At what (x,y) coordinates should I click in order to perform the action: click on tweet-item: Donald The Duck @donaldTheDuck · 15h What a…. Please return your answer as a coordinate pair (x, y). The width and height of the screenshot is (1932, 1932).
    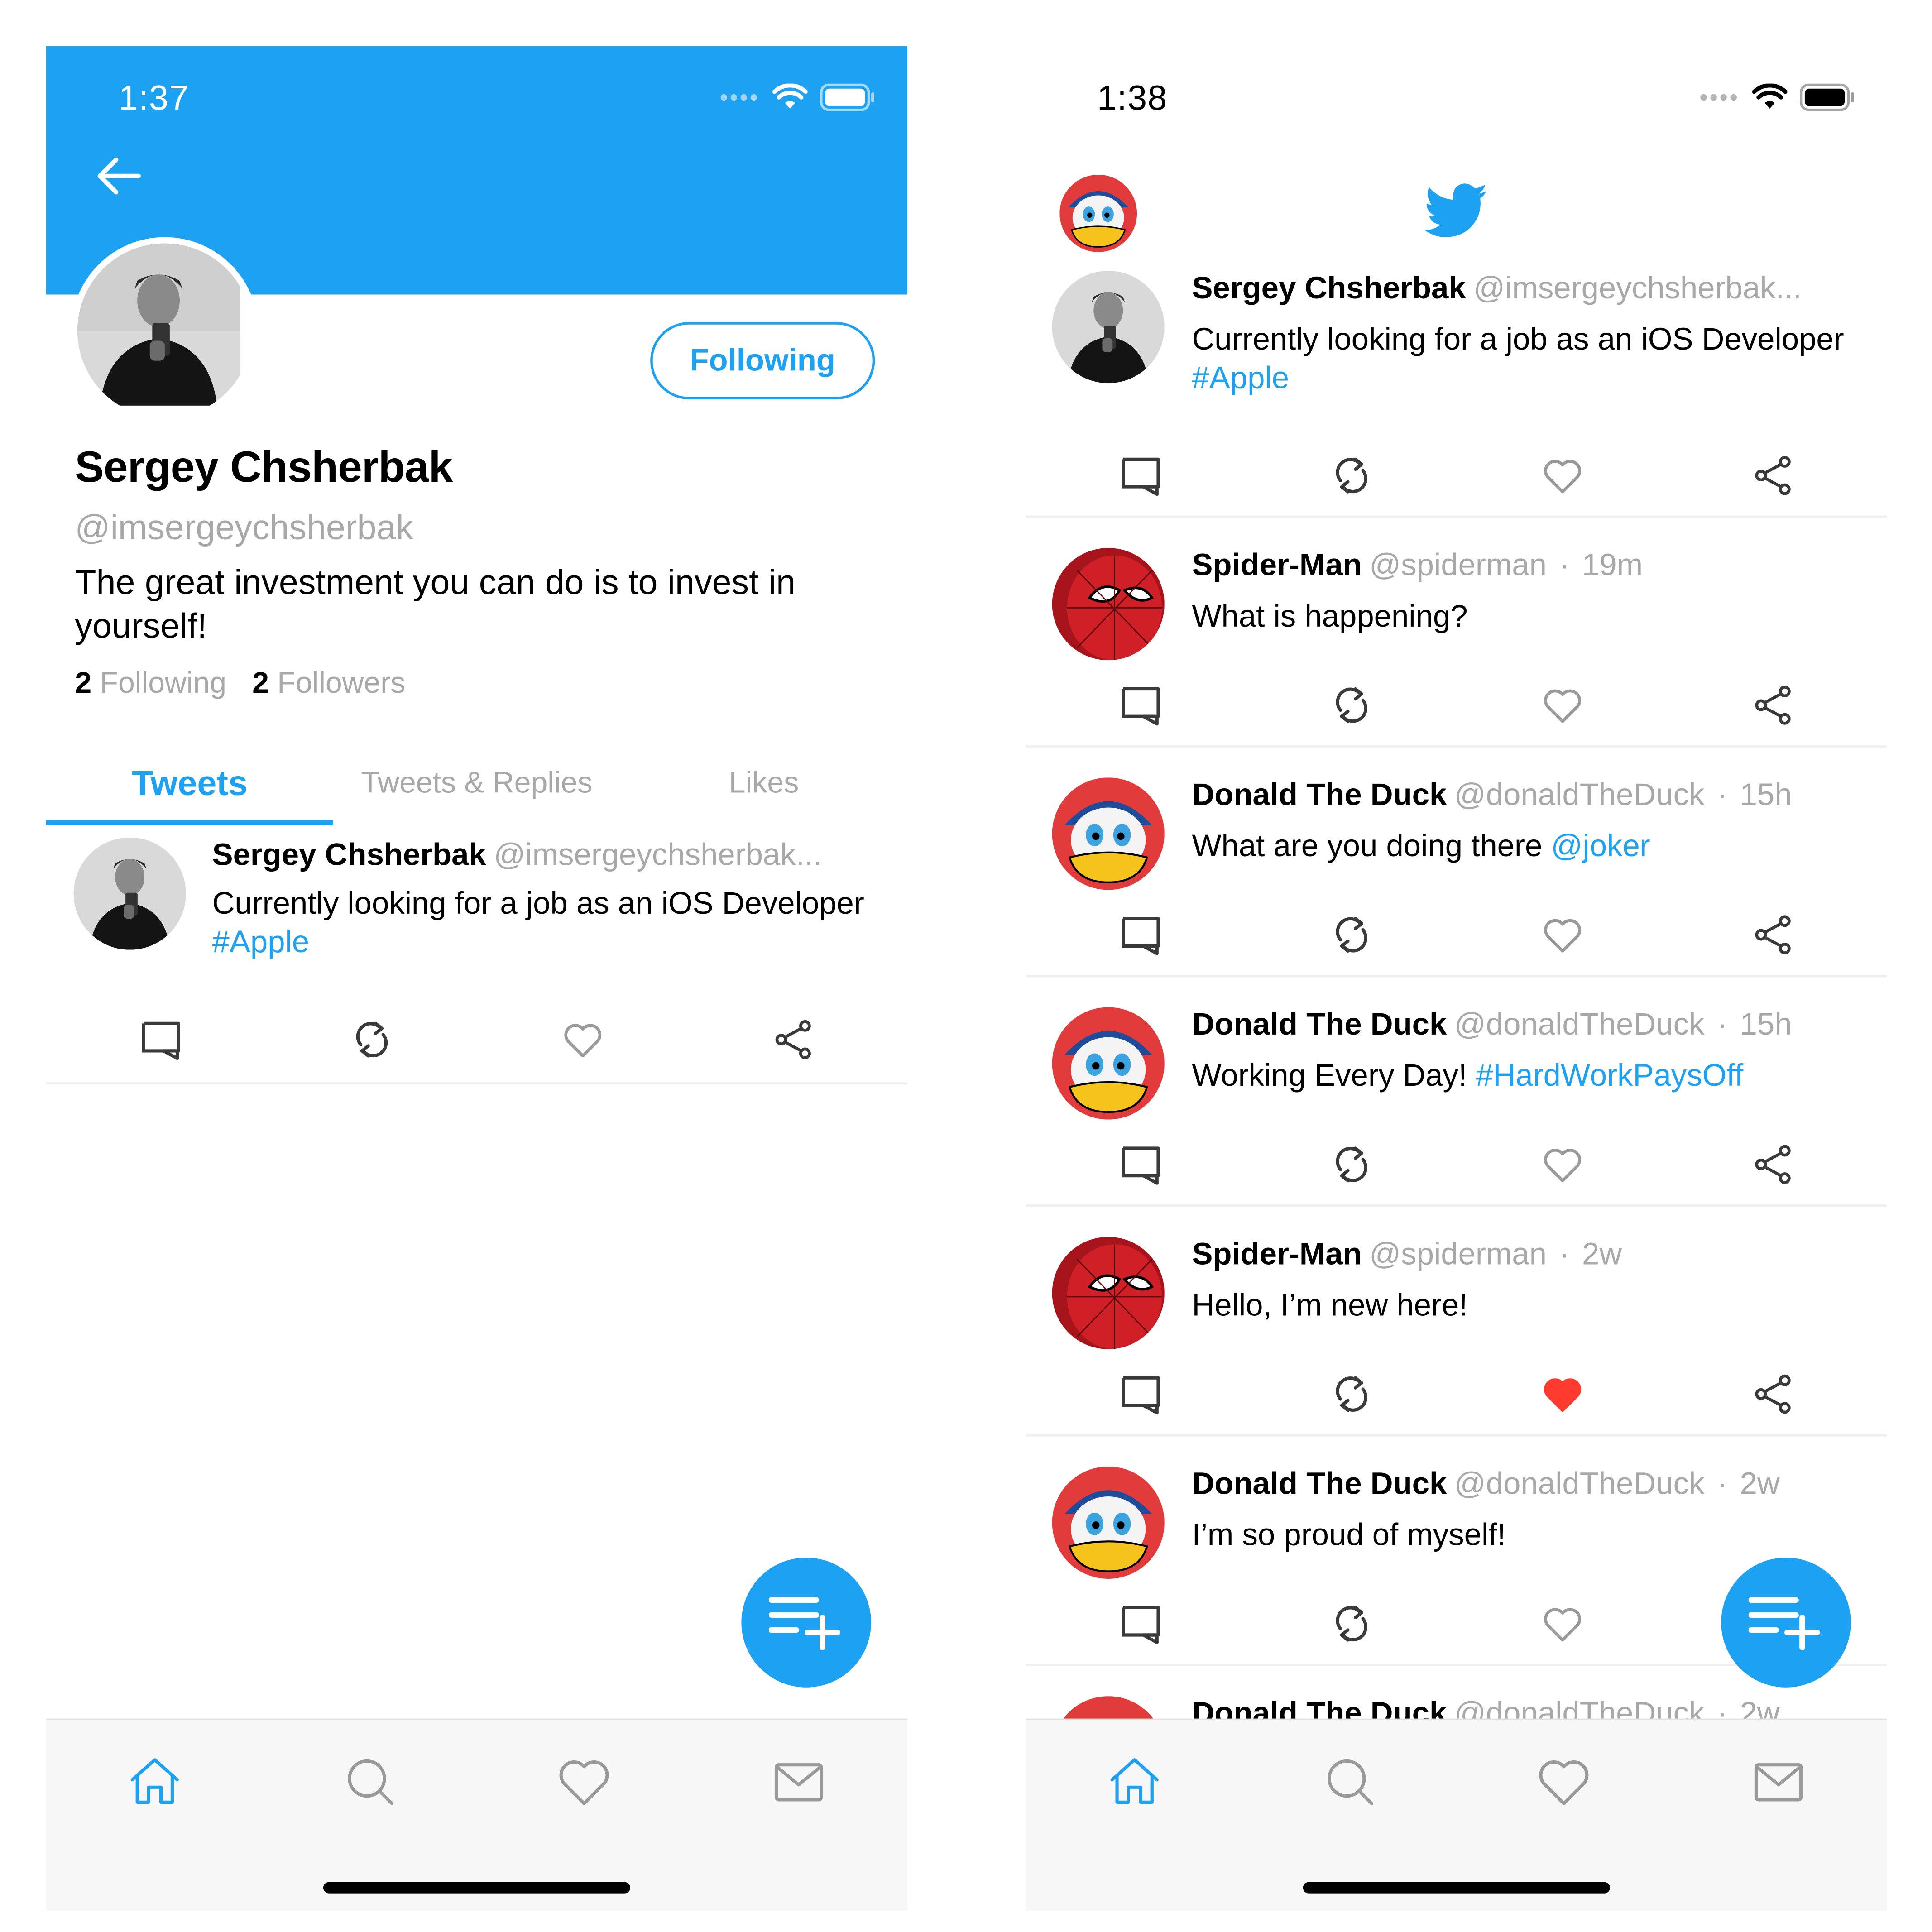
    Looking at the image, I should click on (1456, 861).